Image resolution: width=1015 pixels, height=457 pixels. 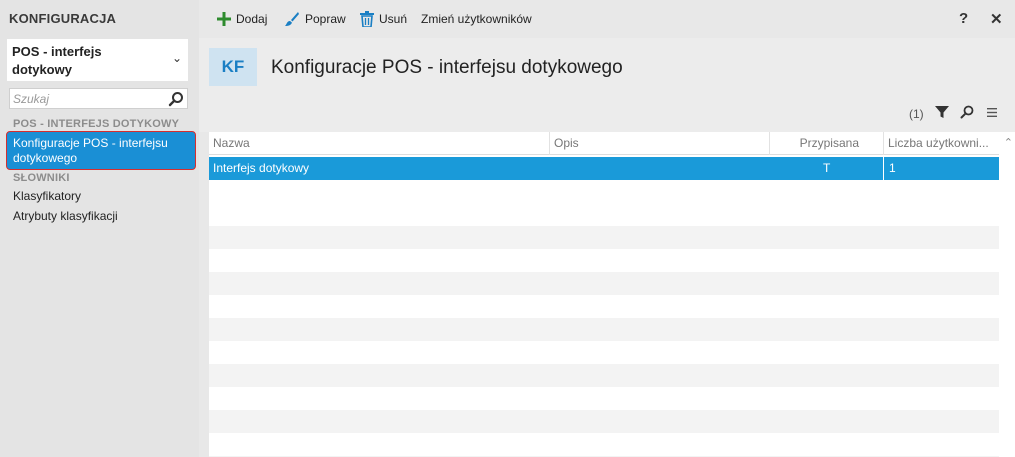 What do you see at coordinates (176, 58) in the screenshot?
I see `chevron-down-icon: ⌄` at bounding box center [176, 58].